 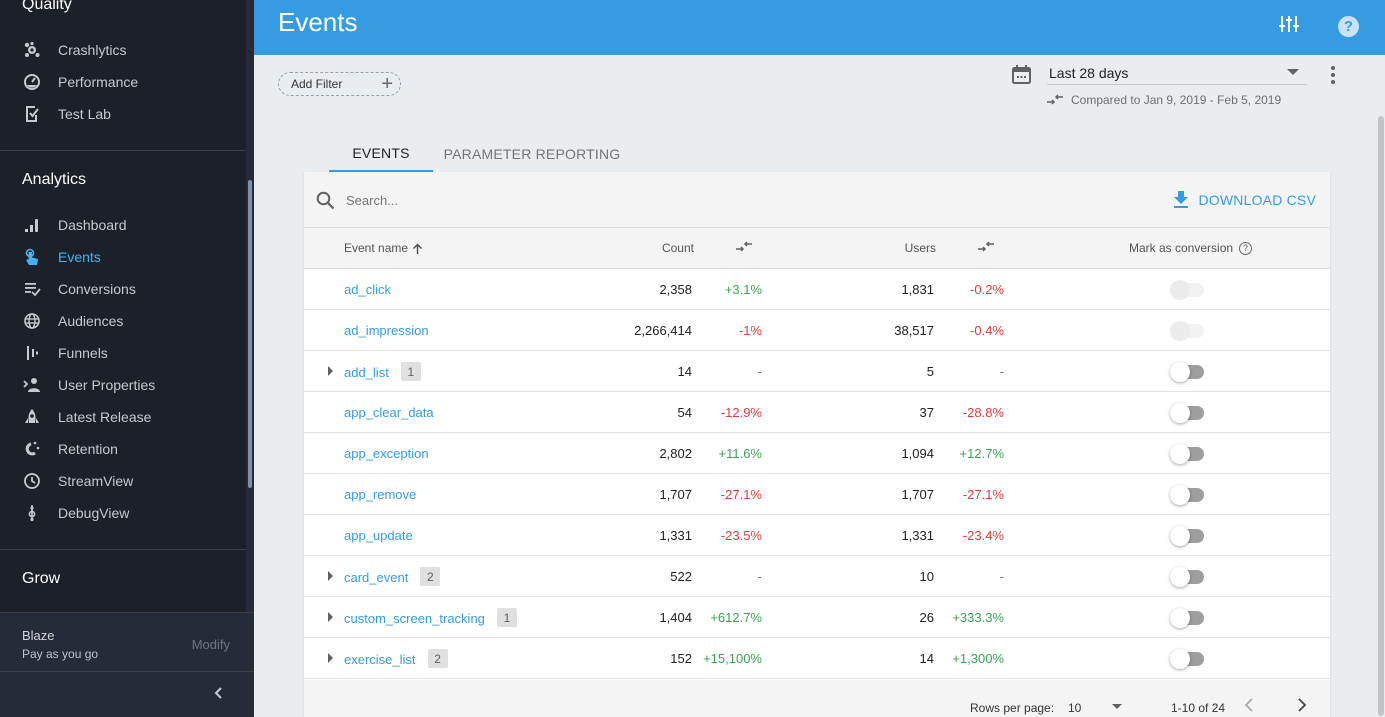 I want to click on main-scrollbar, so click(x=1381, y=416).